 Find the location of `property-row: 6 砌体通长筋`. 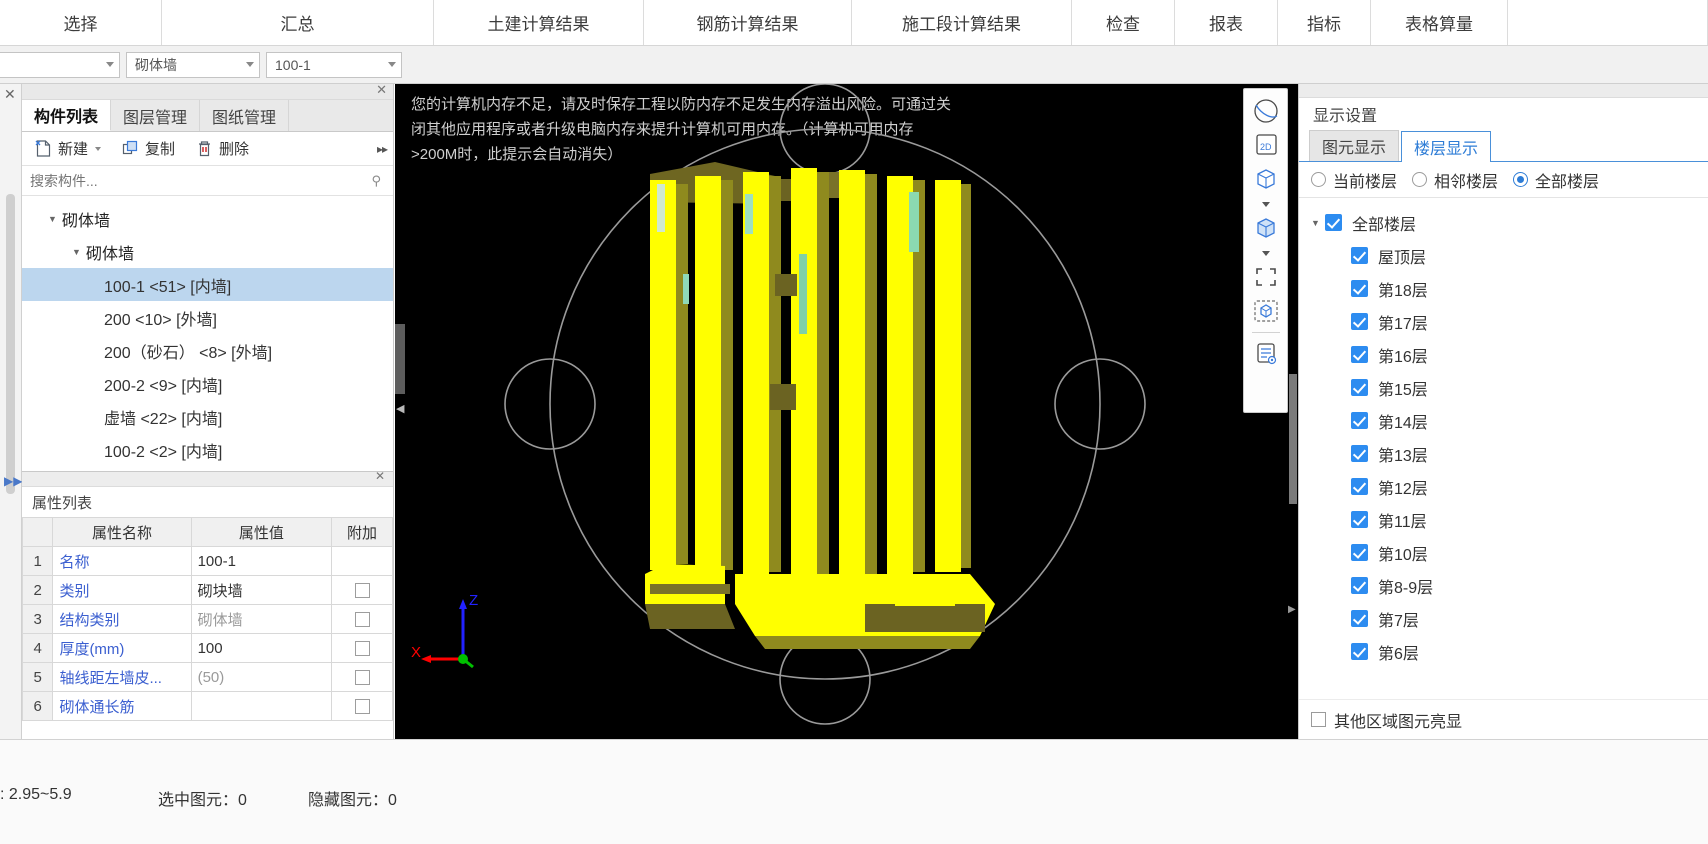

property-row: 6 砌体通长筋 is located at coordinates (207, 706).